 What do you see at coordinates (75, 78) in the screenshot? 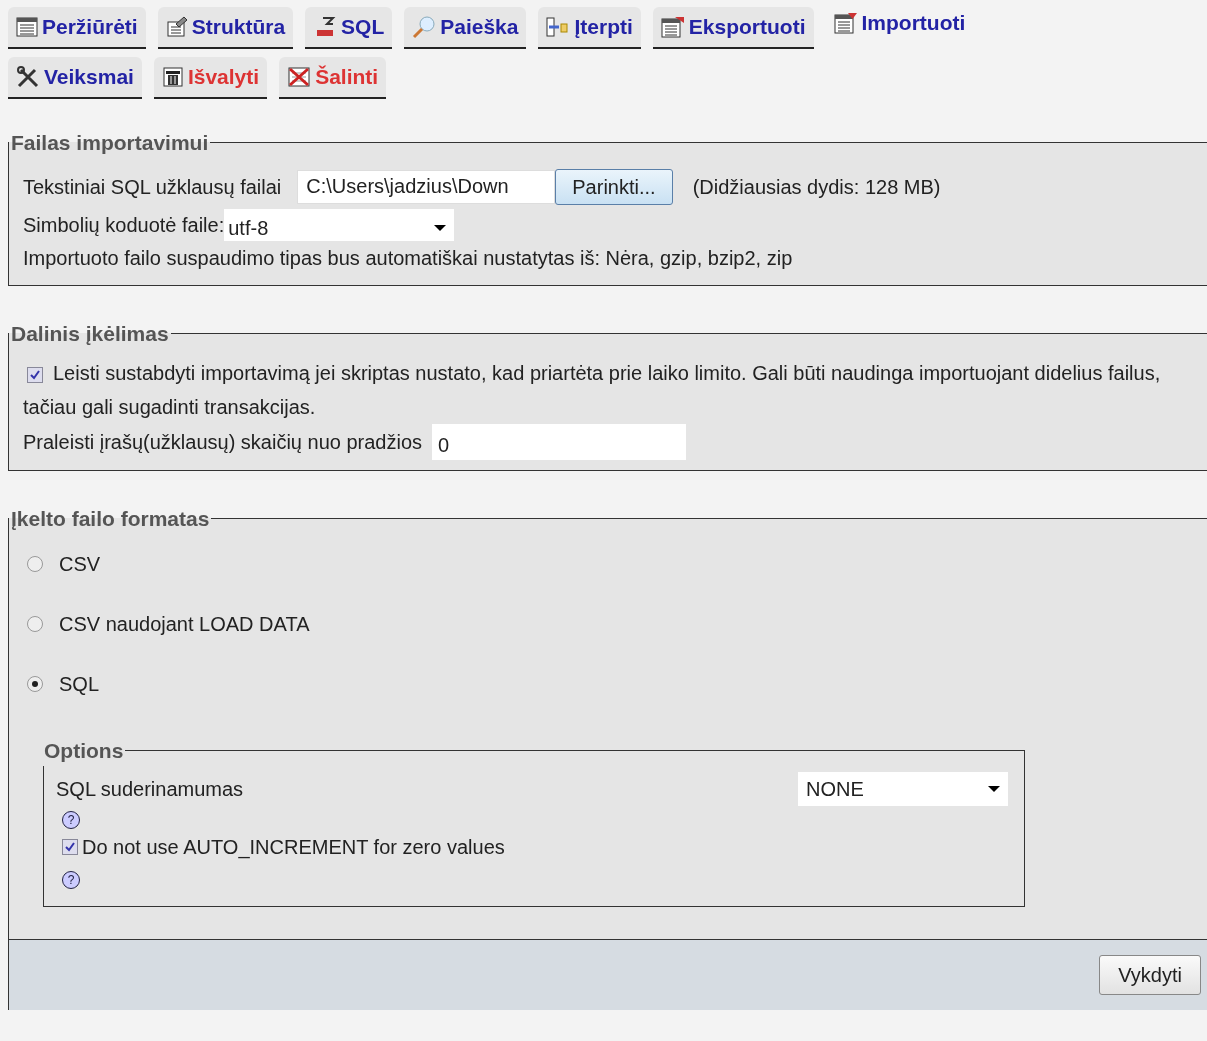
I see `tab: Veiksmai` at bounding box center [75, 78].